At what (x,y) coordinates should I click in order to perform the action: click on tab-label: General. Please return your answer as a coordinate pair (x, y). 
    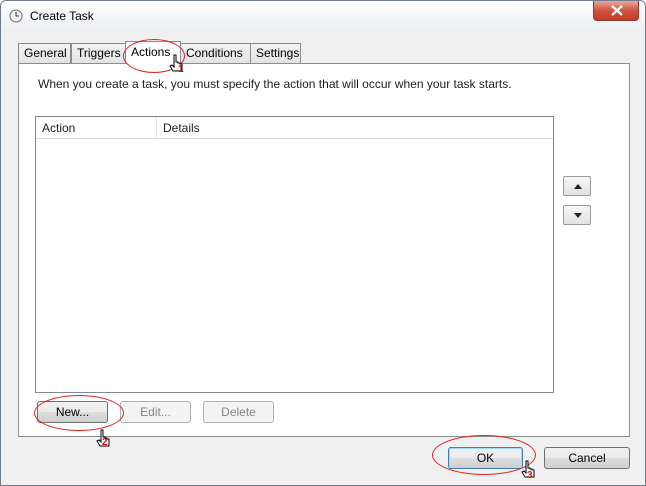
    Looking at the image, I should click on (45, 53).